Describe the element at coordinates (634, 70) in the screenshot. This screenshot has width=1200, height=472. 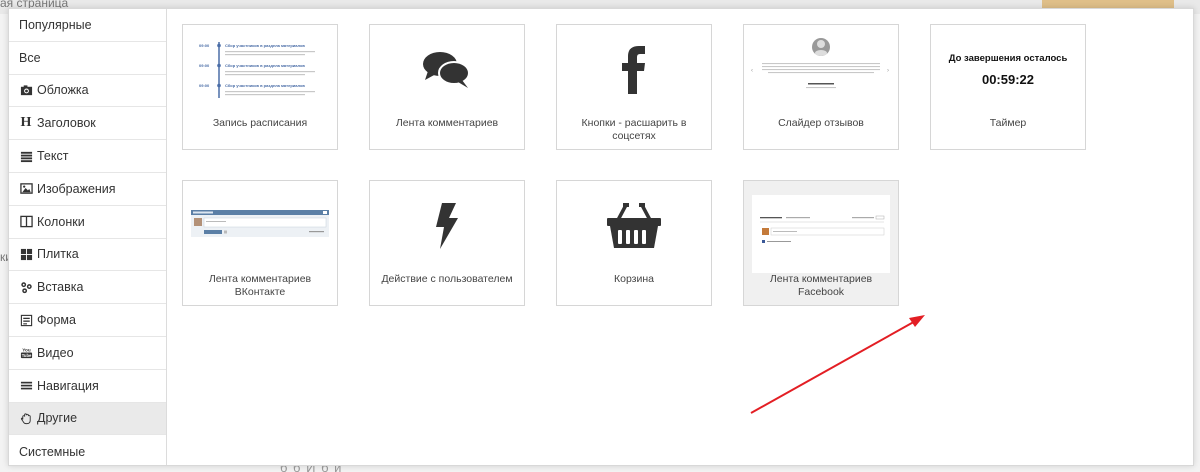
I see `facebook-icon` at that location.